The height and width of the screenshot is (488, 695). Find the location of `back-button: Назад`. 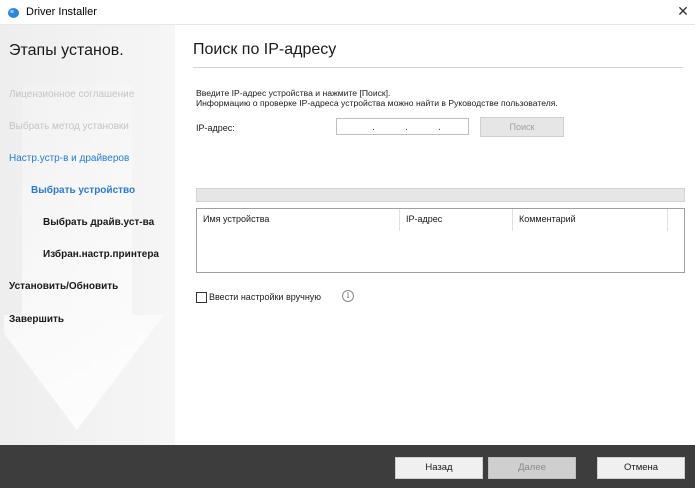

back-button: Назад is located at coordinates (439, 468).